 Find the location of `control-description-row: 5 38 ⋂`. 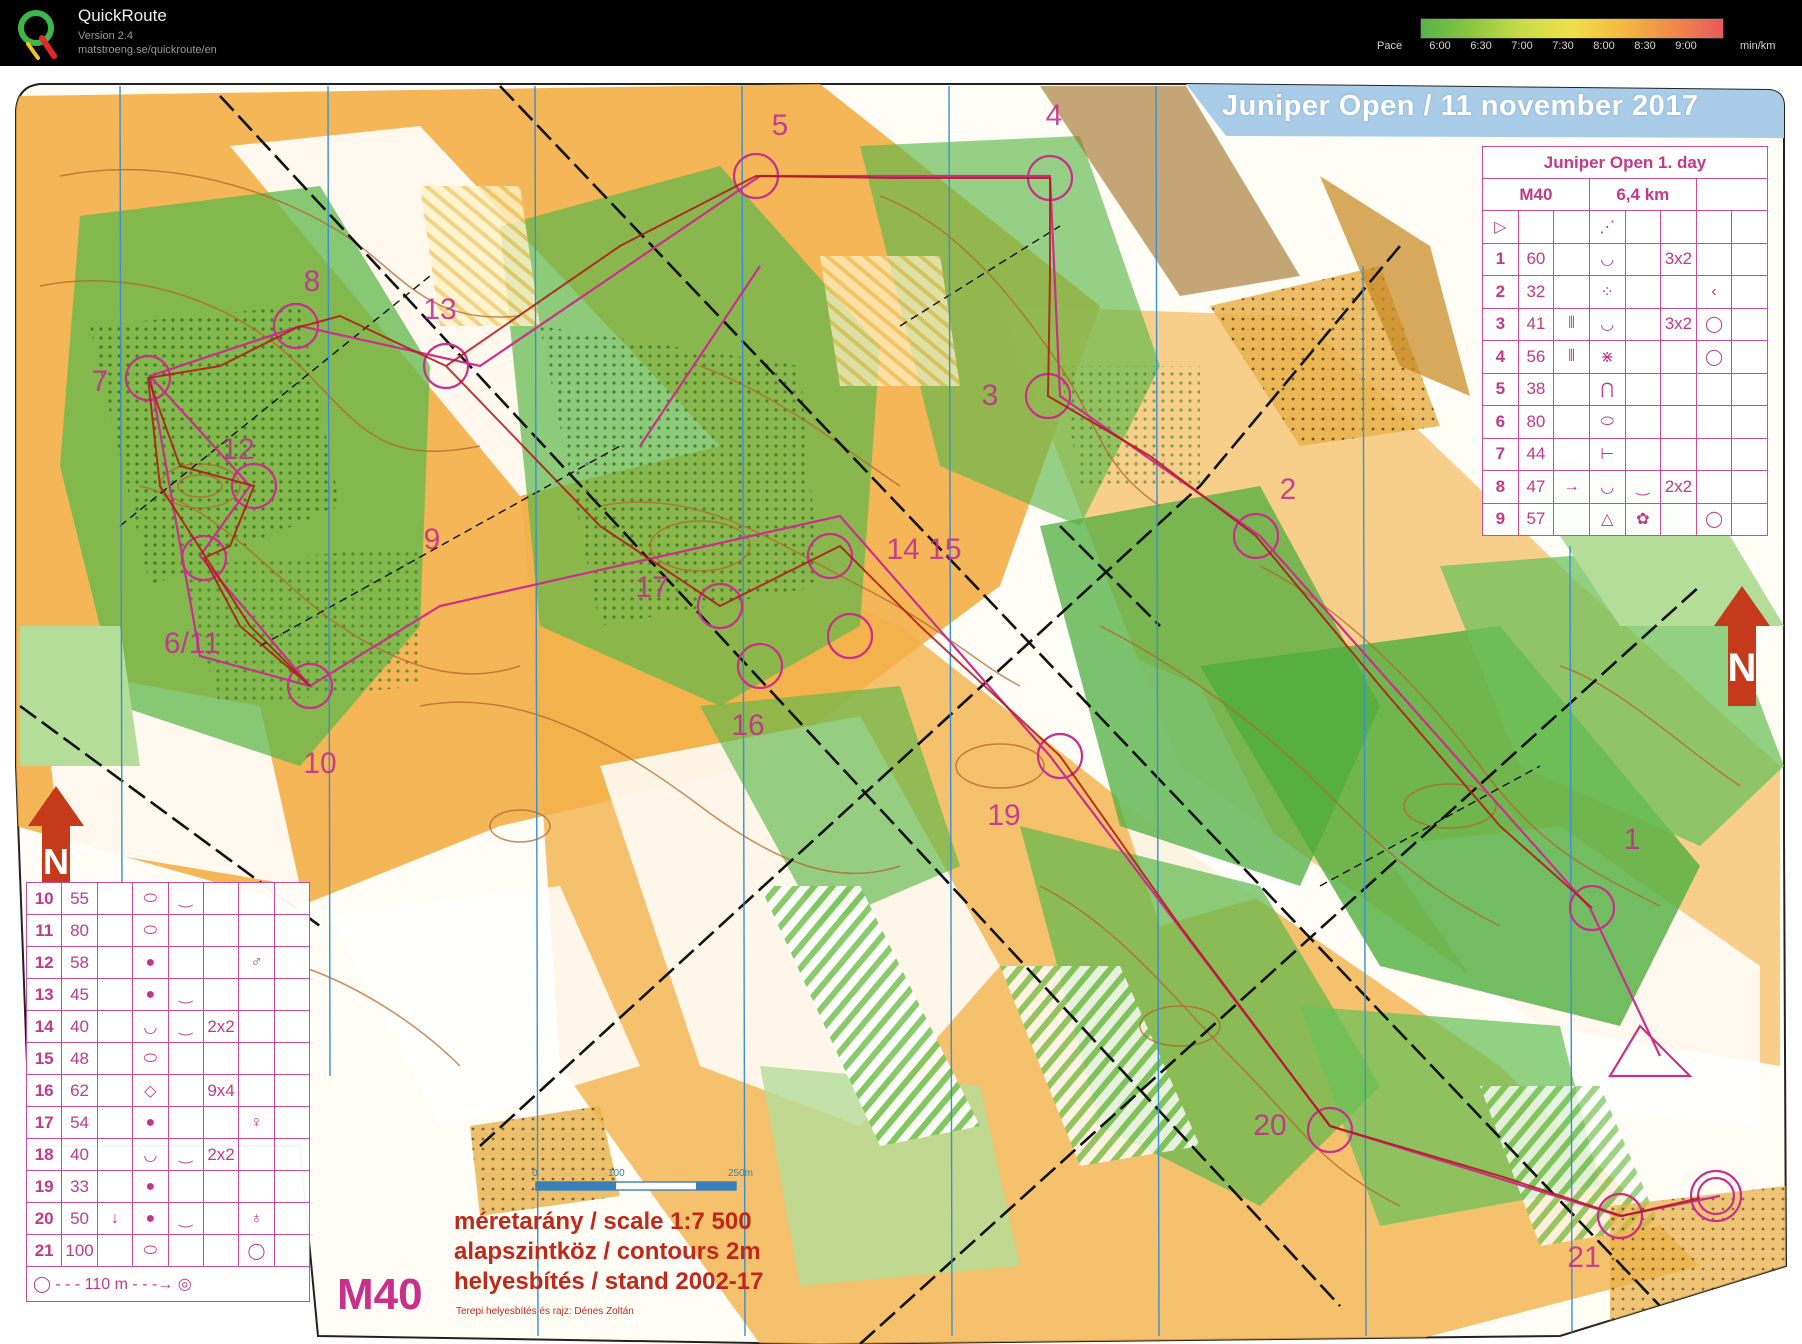

control-description-row: 5 38 ⋂ is located at coordinates (1625, 389).